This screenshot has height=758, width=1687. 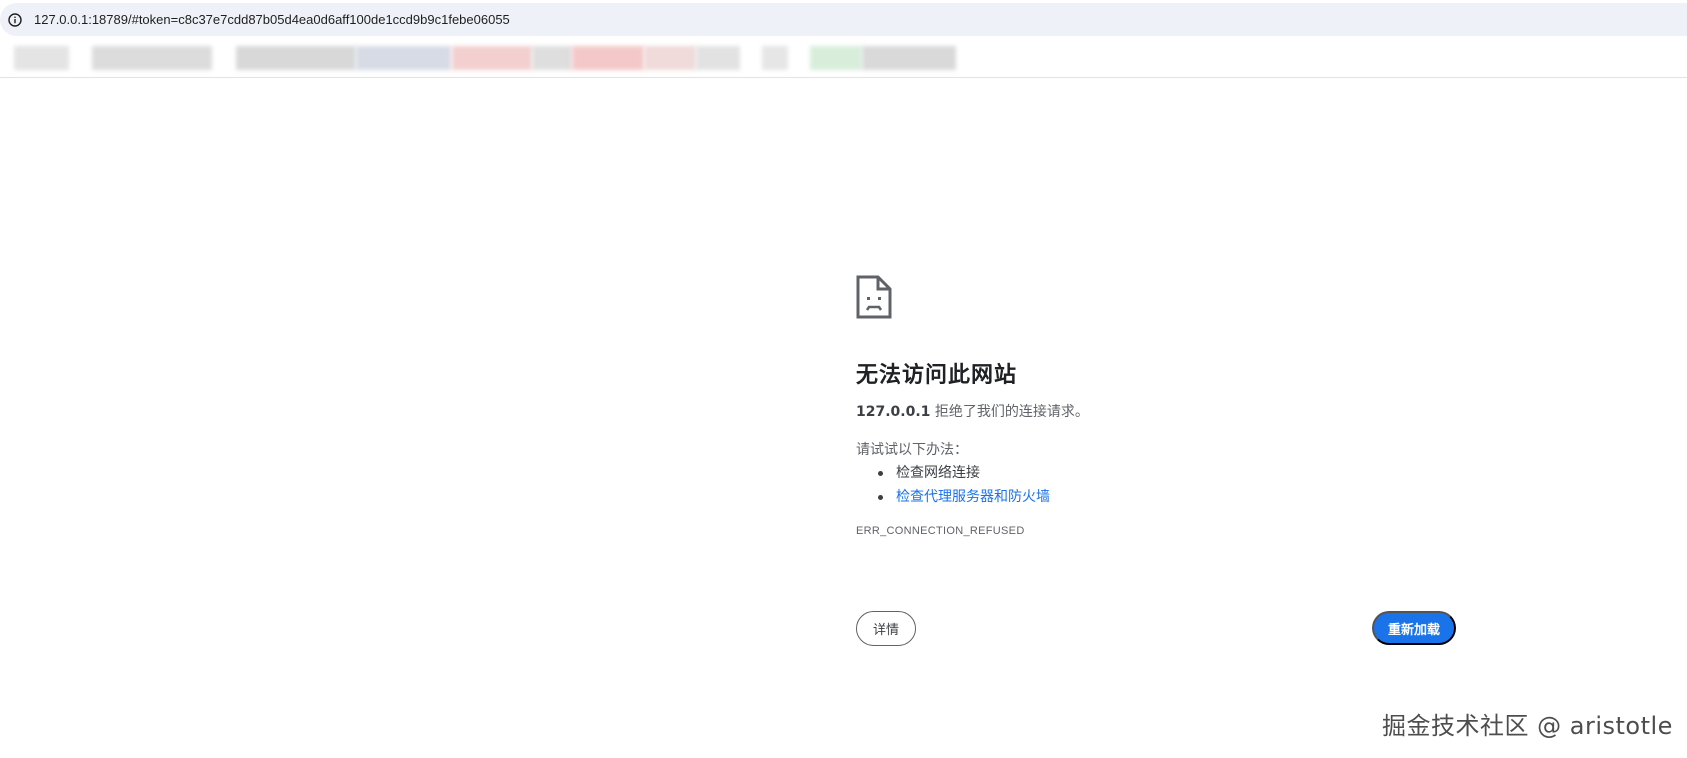 What do you see at coordinates (893, 412) in the screenshot?
I see `error-host: 127.0.0.1` at bounding box center [893, 412].